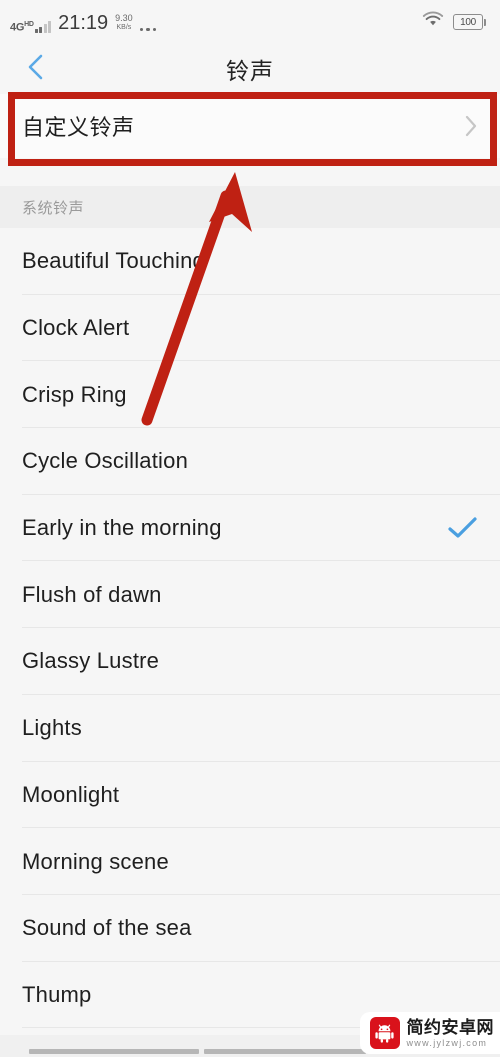 Image resolution: width=500 pixels, height=1057 pixels. Describe the element at coordinates (447, 1042) in the screenshot. I see `watermark-site-url: www.jylzwj.com` at that location.